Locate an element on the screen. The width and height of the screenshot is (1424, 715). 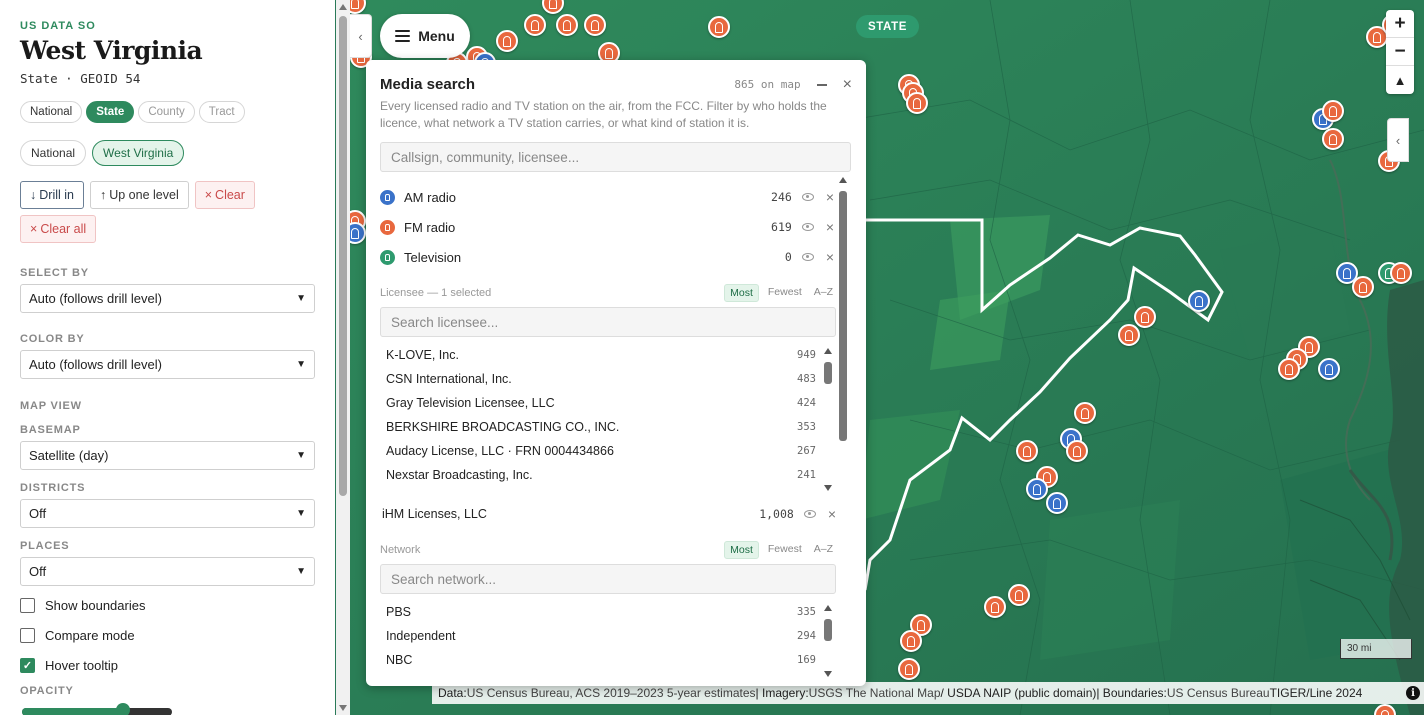
sidebar-collapse-button: ‹ is located at coordinates (361, 36).